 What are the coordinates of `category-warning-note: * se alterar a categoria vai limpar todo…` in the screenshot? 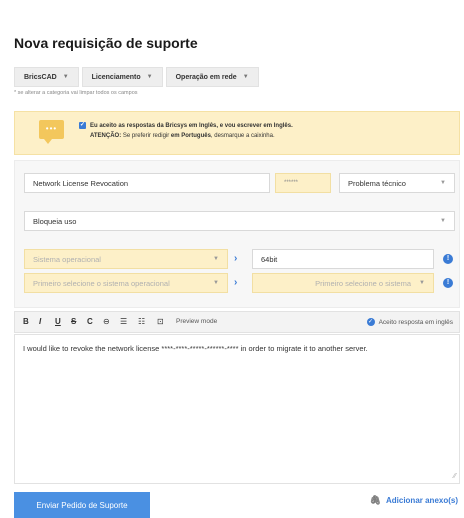 It's located at (76, 93).